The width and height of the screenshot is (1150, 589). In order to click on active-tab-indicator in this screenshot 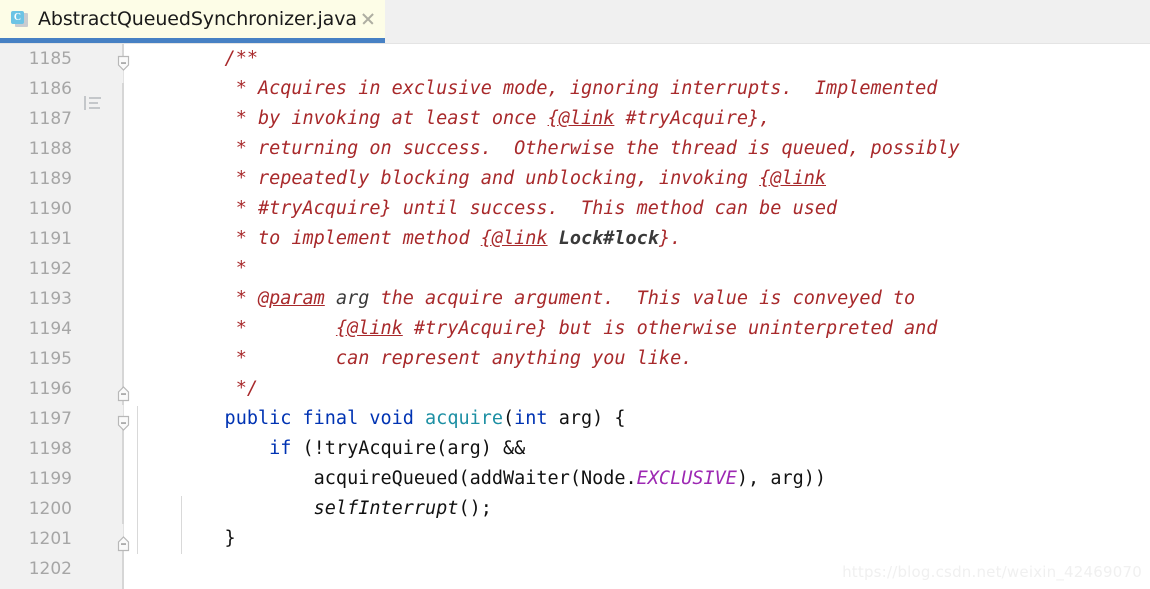, I will do `click(192, 40)`.